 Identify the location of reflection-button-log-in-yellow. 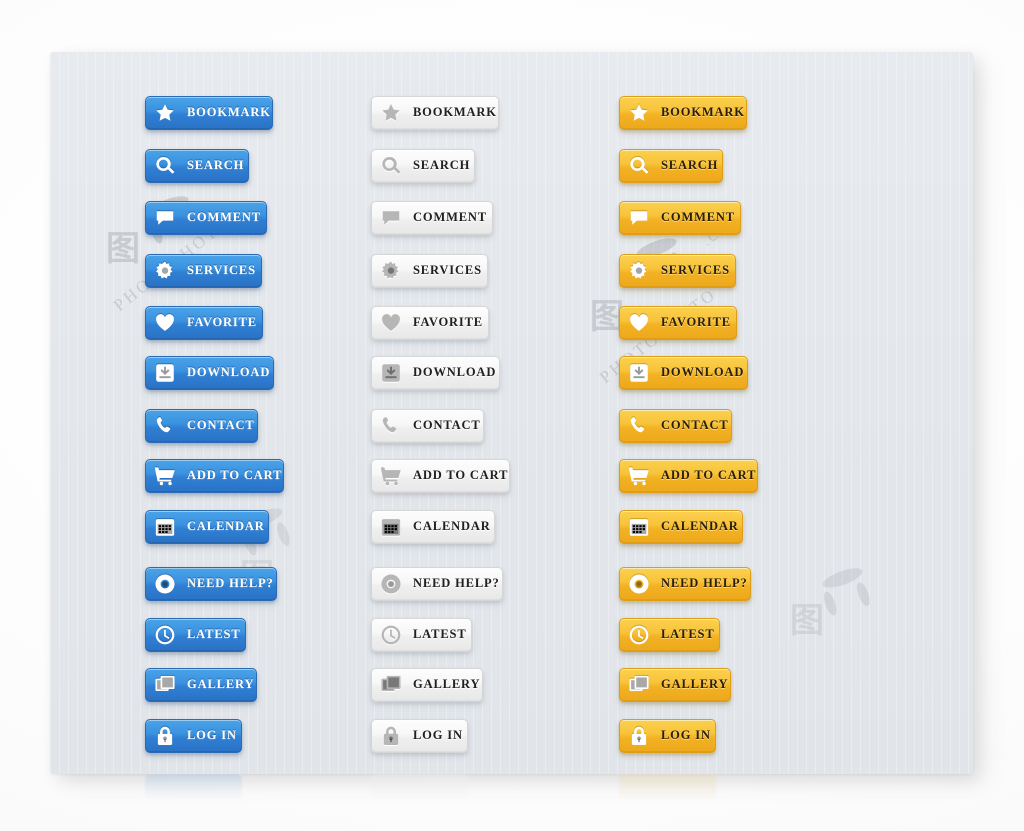
(667, 787).